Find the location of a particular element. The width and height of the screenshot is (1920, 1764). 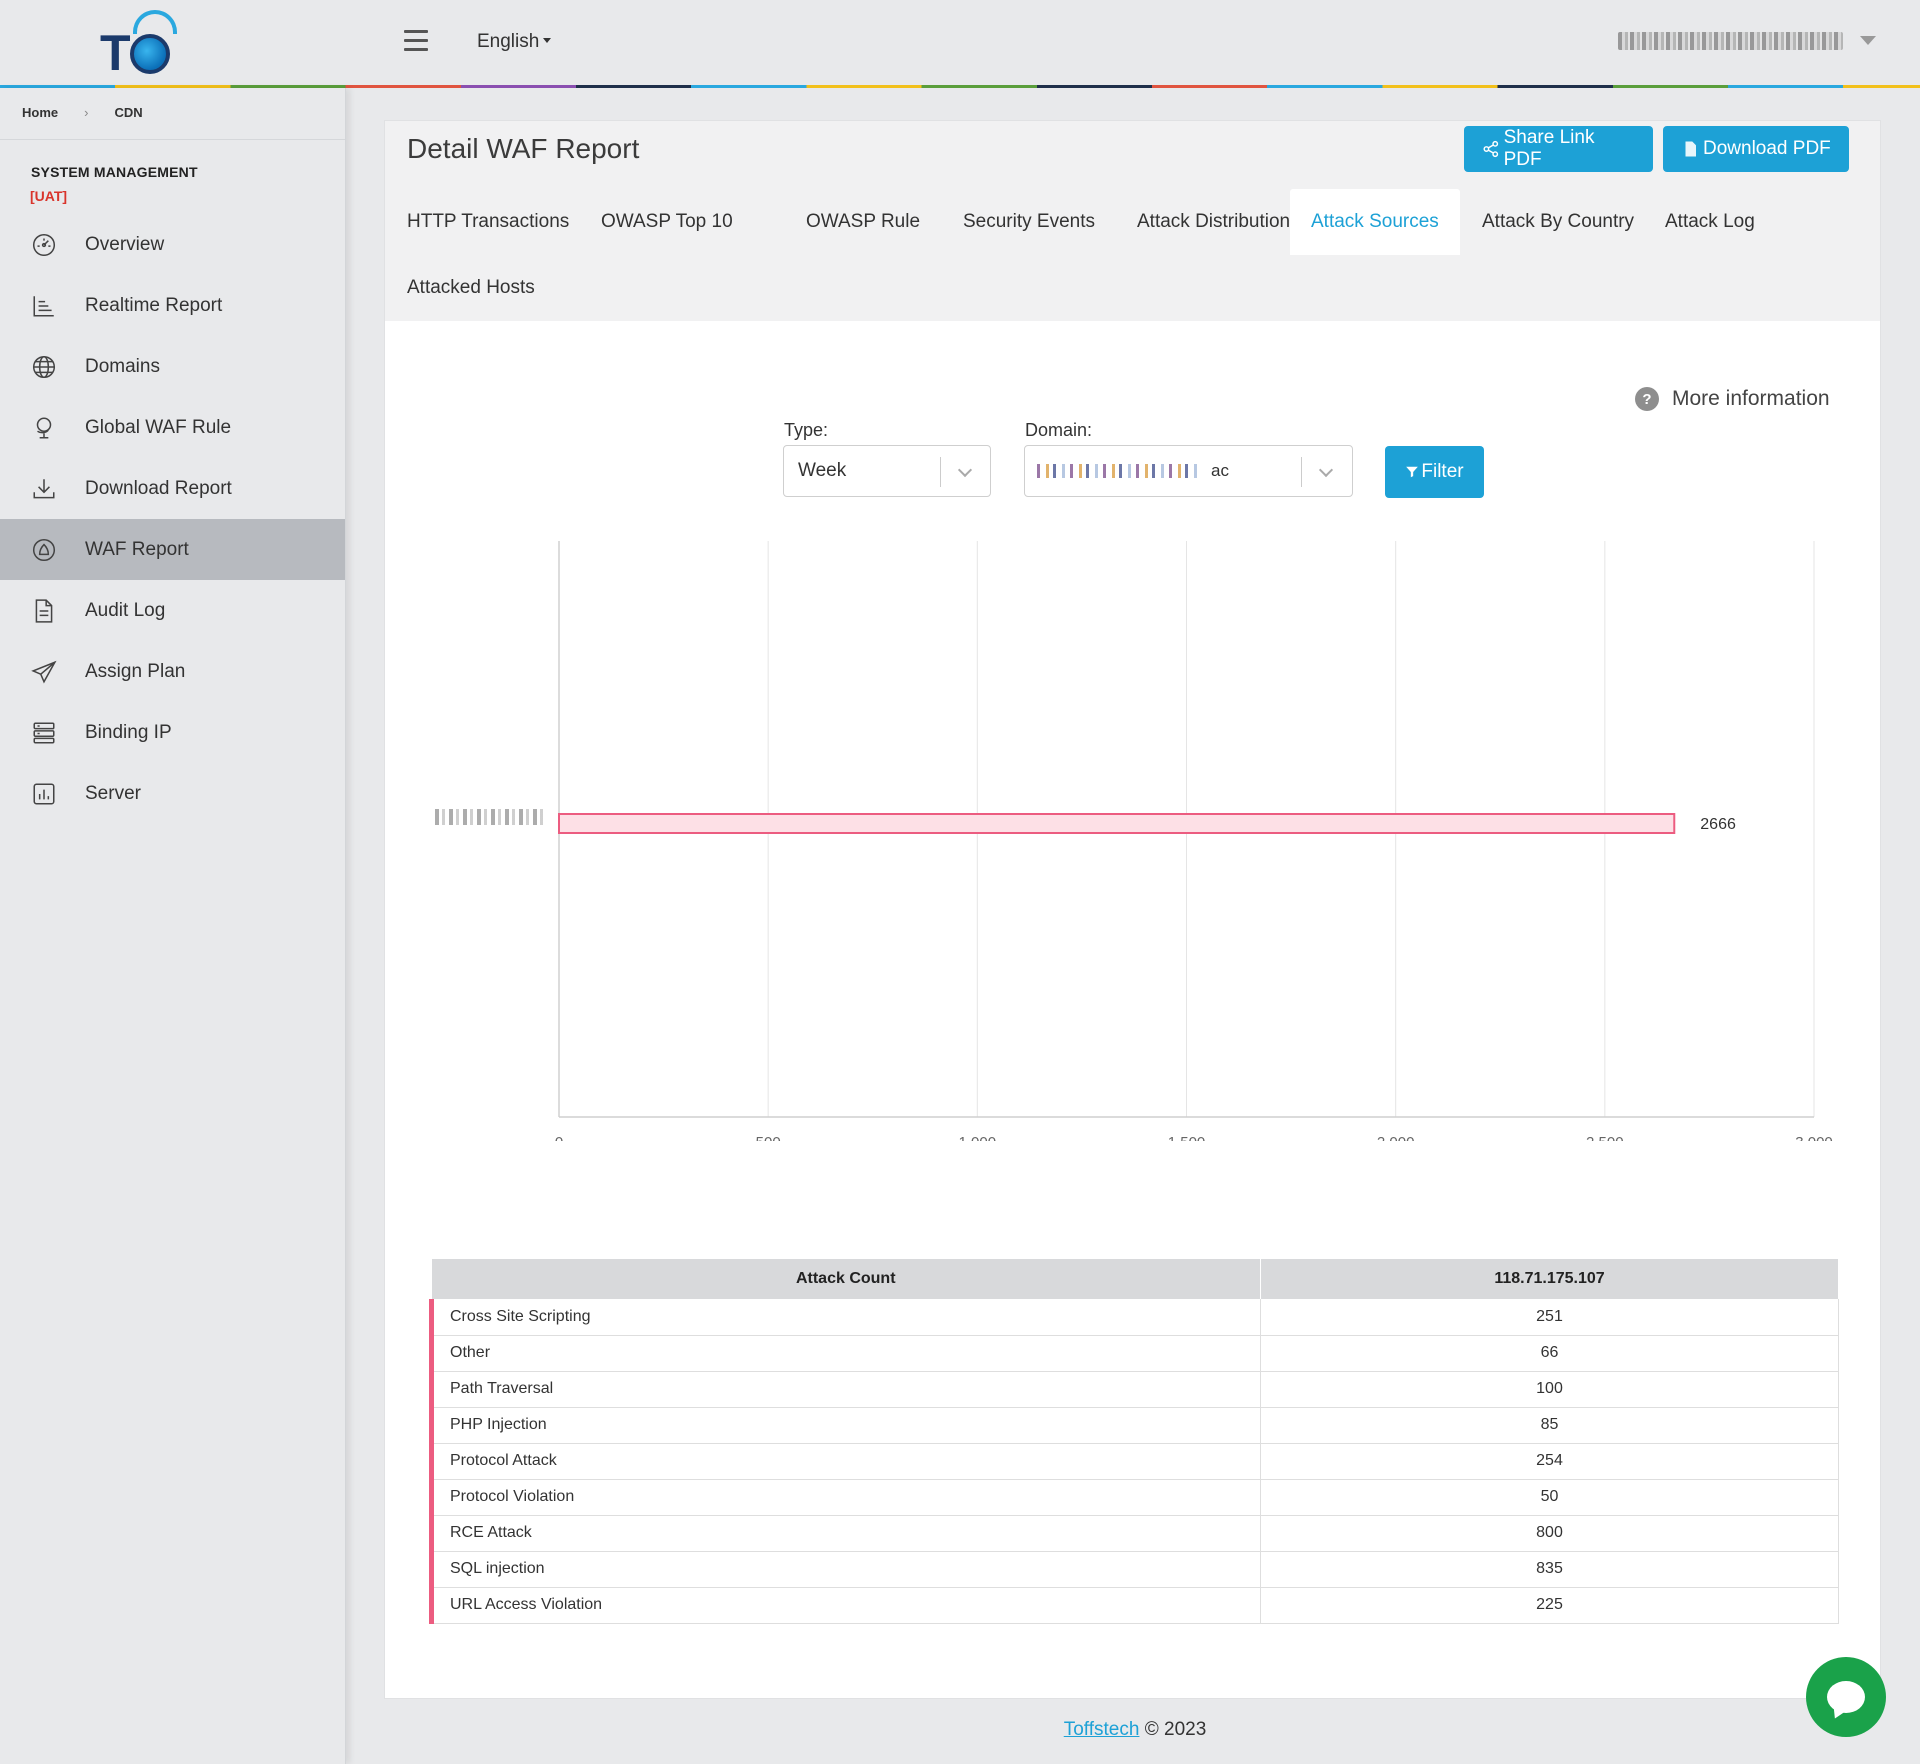

more-information-link: ? More information is located at coordinates (1732, 399).